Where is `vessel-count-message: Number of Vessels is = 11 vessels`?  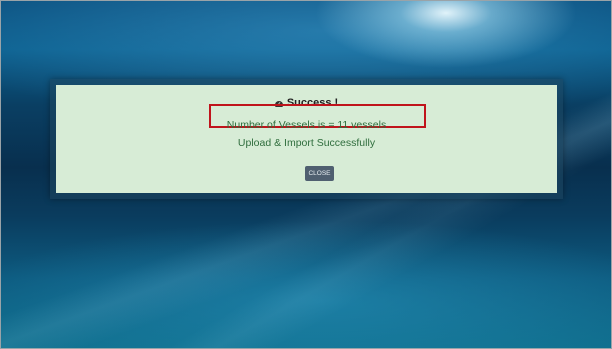 vessel-count-message: Number of Vessels is = 11 vessels is located at coordinates (306, 125).